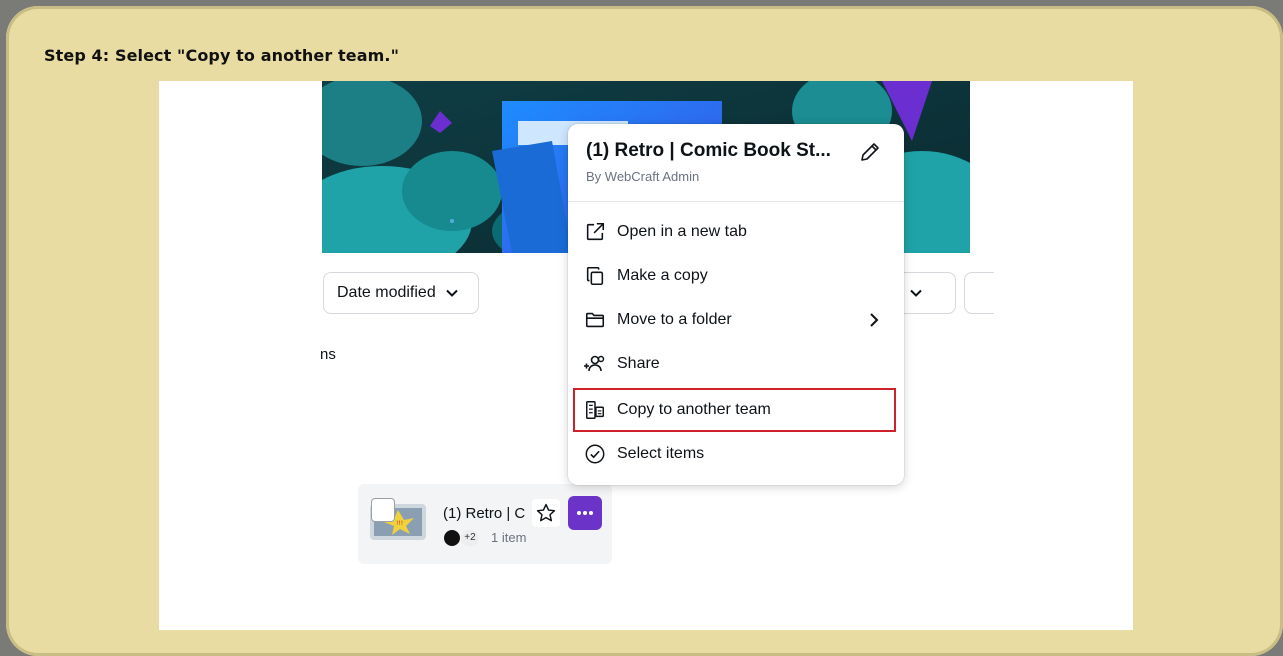 The height and width of the screenshot is (656, 1283). What do you see at coordinates (595, 276) in the screenshot?
I see `copy-icon` at bounding box center [595, 276].